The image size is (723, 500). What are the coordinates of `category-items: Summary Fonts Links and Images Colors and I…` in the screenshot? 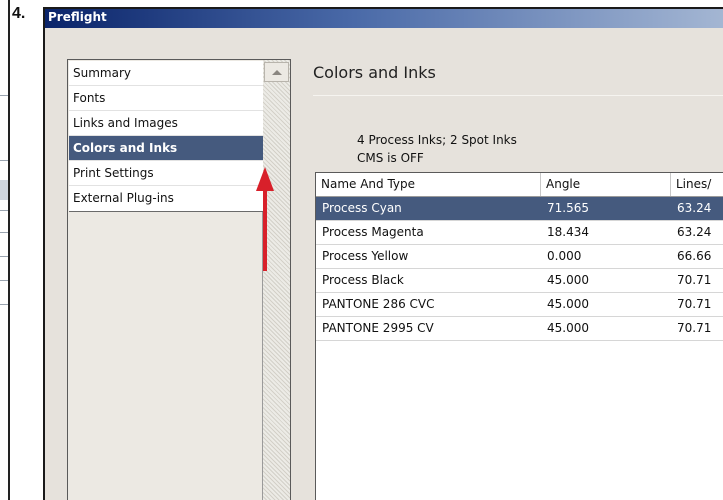 It's located at (166, 136).